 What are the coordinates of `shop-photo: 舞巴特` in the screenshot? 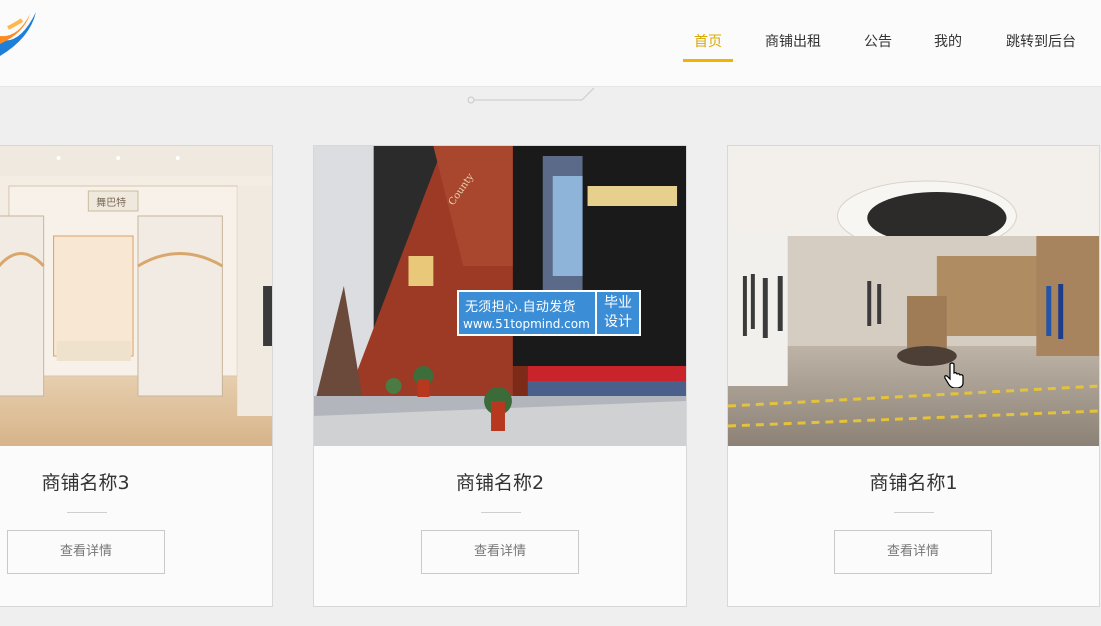 It's located at (136, 296).